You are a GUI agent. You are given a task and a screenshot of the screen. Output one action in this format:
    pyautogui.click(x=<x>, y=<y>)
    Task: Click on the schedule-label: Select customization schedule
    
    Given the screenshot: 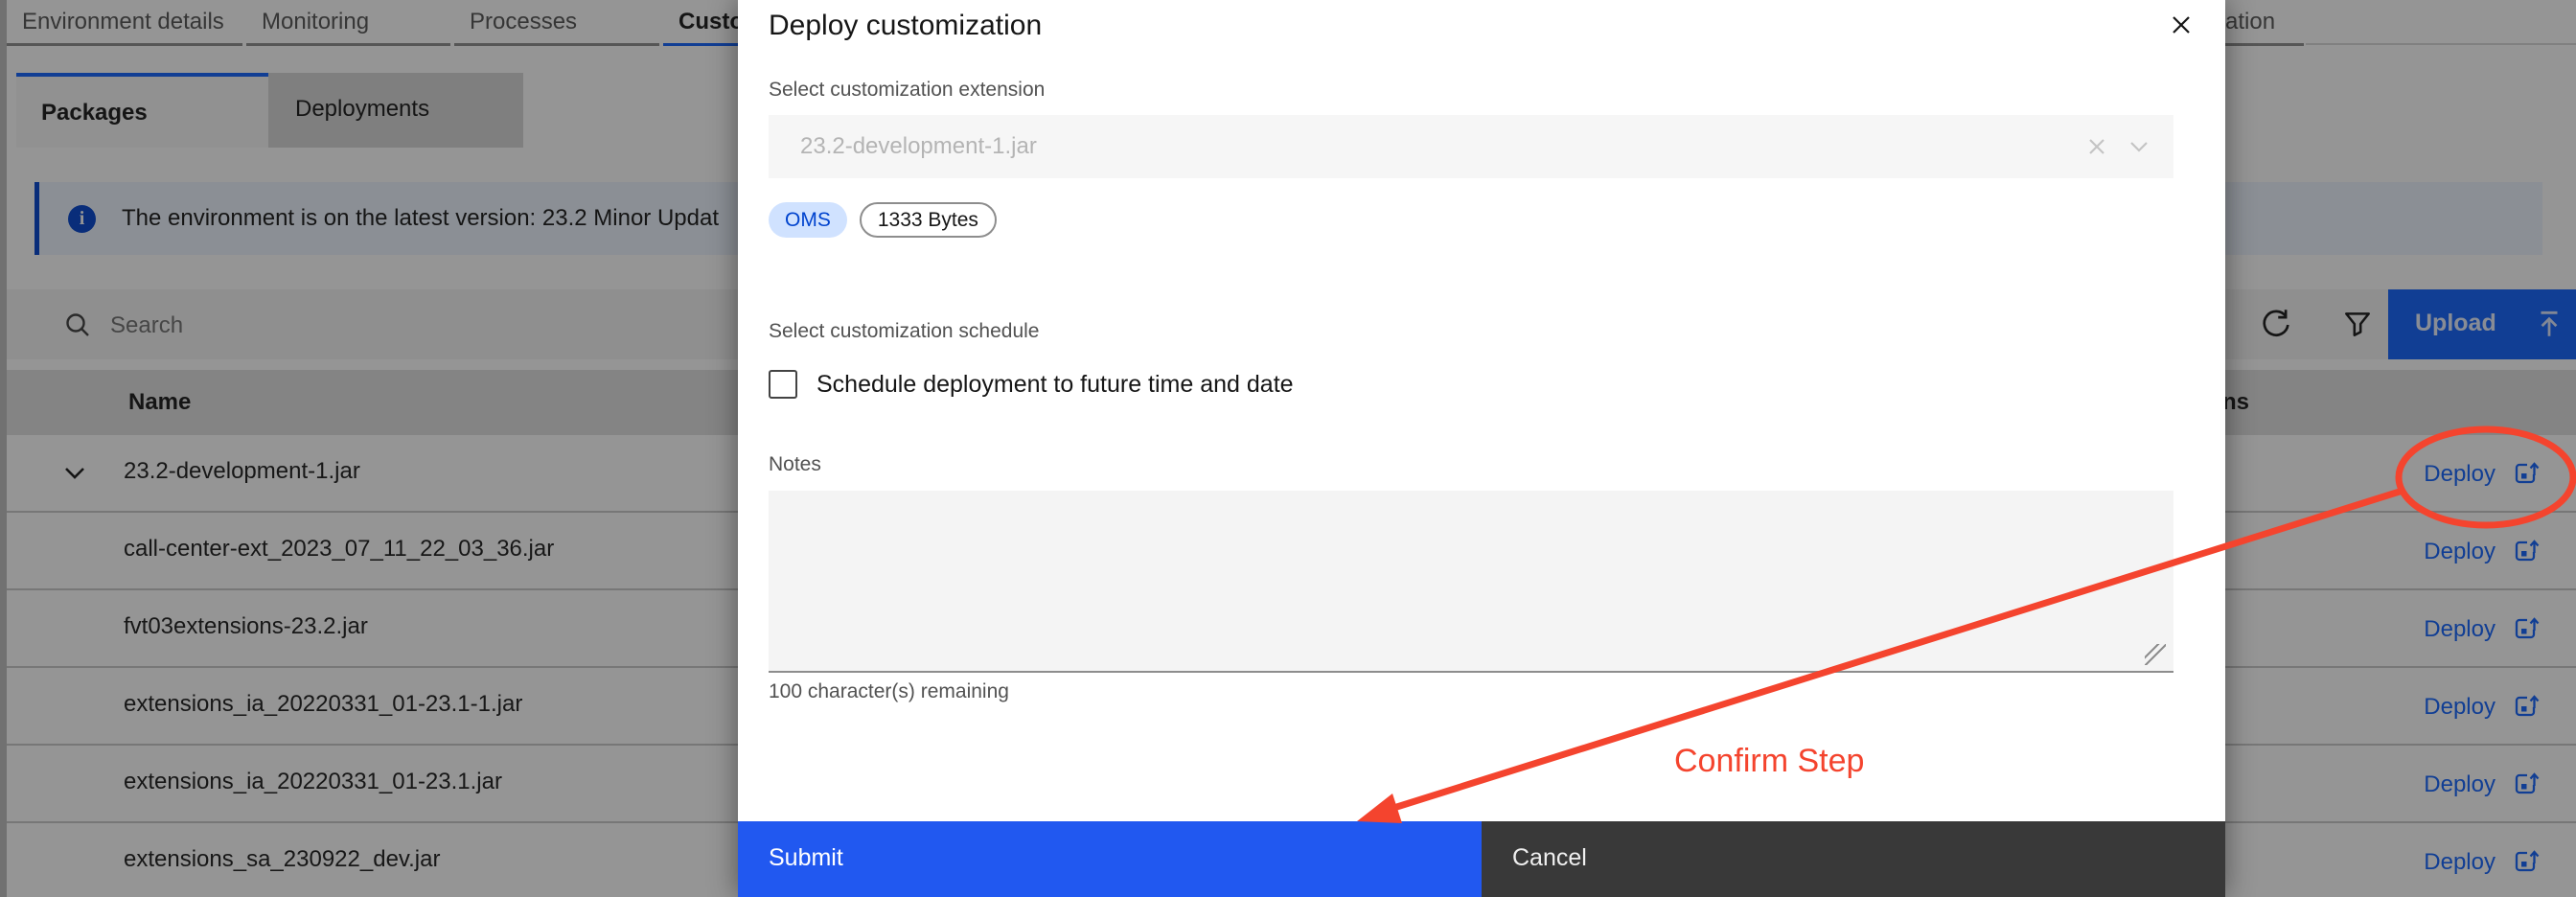 What is the action you would take?
    pyautogui.click(x=904, y=331)
    